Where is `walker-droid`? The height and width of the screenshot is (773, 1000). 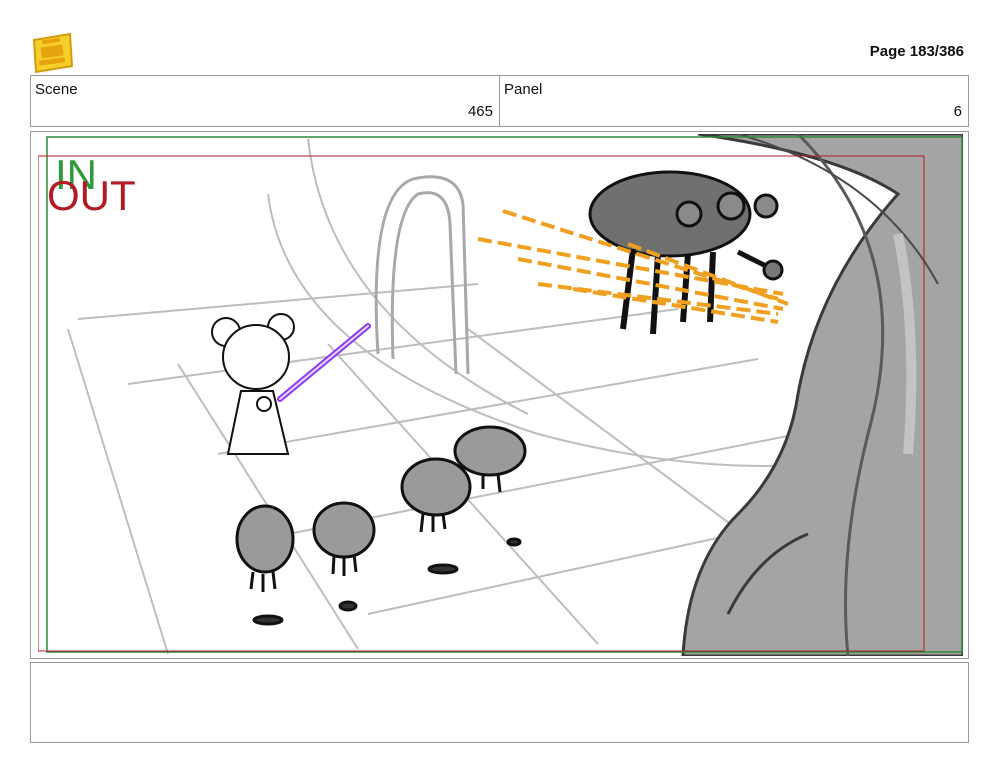
walker-droid is located at coordinates (686, 252).